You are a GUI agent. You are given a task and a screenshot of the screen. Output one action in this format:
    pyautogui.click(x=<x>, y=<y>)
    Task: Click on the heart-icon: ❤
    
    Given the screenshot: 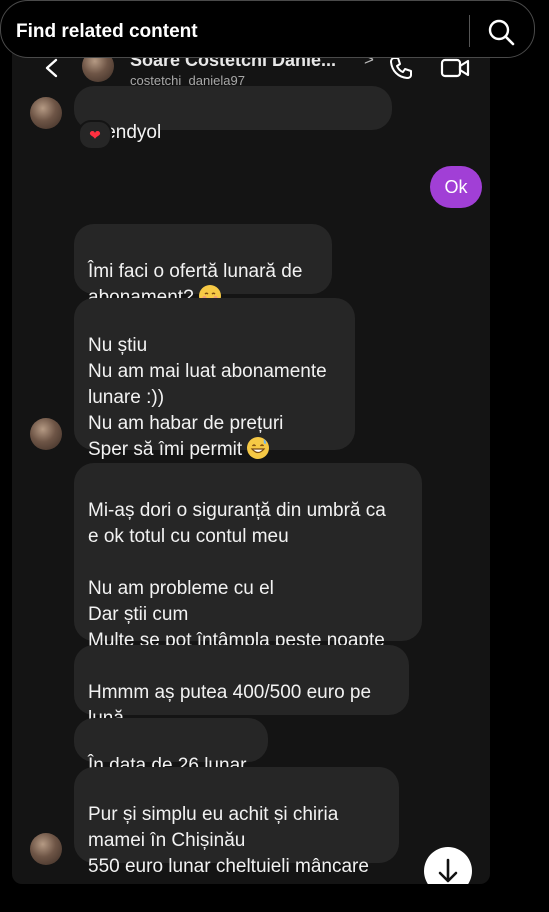 What is the action you would take?
    pyautogui.click(x=95, y=135)
    